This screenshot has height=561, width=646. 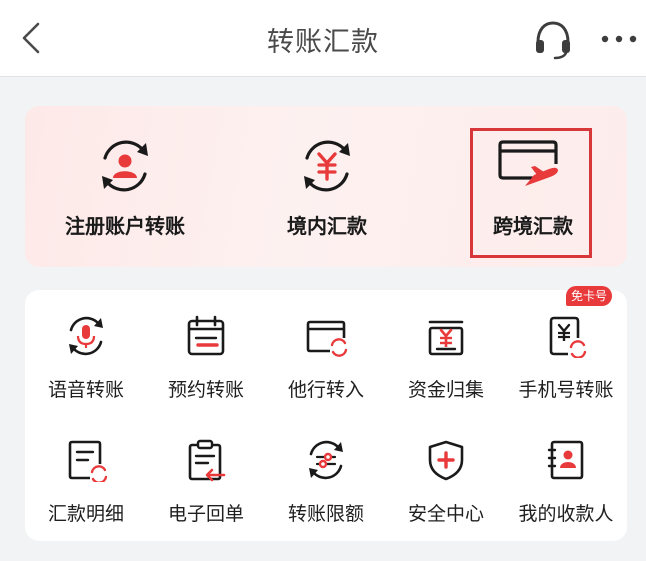 I want to click on security-center-icon, so click(x=446, y=460).